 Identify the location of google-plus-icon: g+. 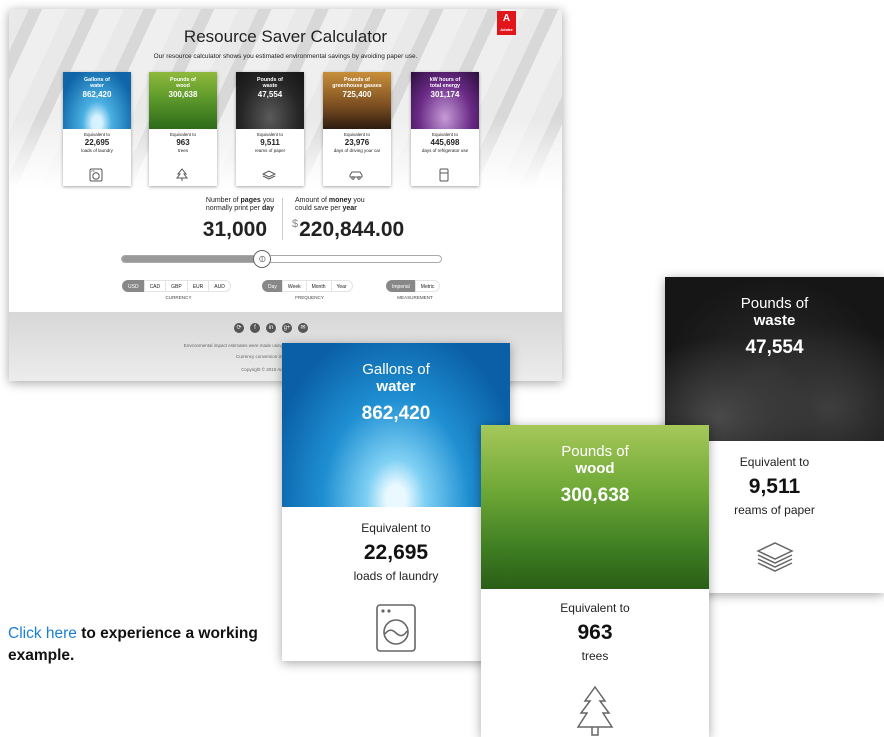
(287, 328).